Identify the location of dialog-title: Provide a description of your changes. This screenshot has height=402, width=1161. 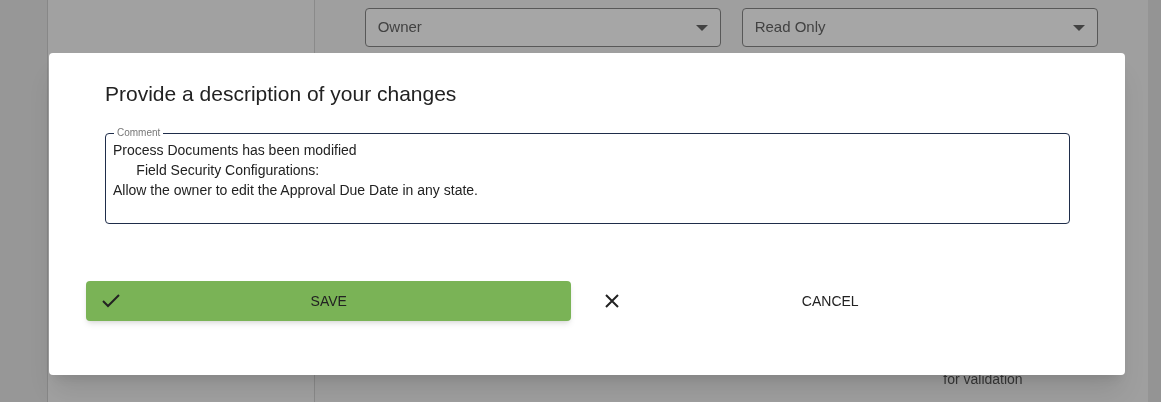
(281, 94).